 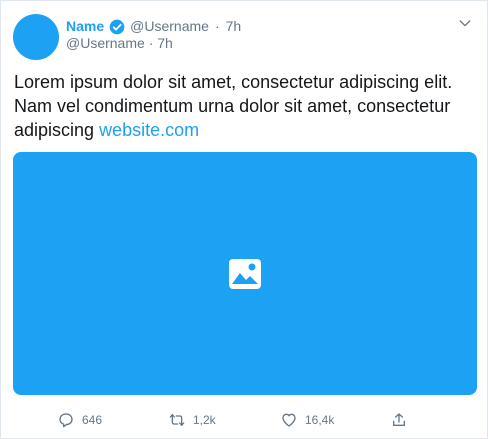 I want to click on action-bar: 646 1,2k 16,4k, so click(x=244, y=424).